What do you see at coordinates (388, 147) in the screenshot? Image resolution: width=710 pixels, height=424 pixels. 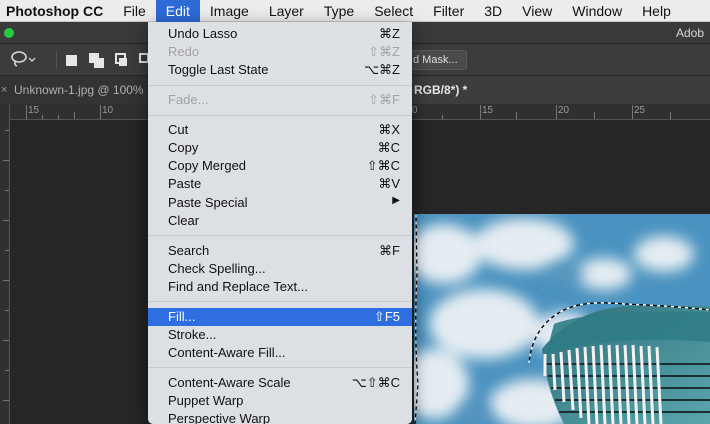 I see `menu-item-shortcut: ⌘C` at bounding box center [388, 147].